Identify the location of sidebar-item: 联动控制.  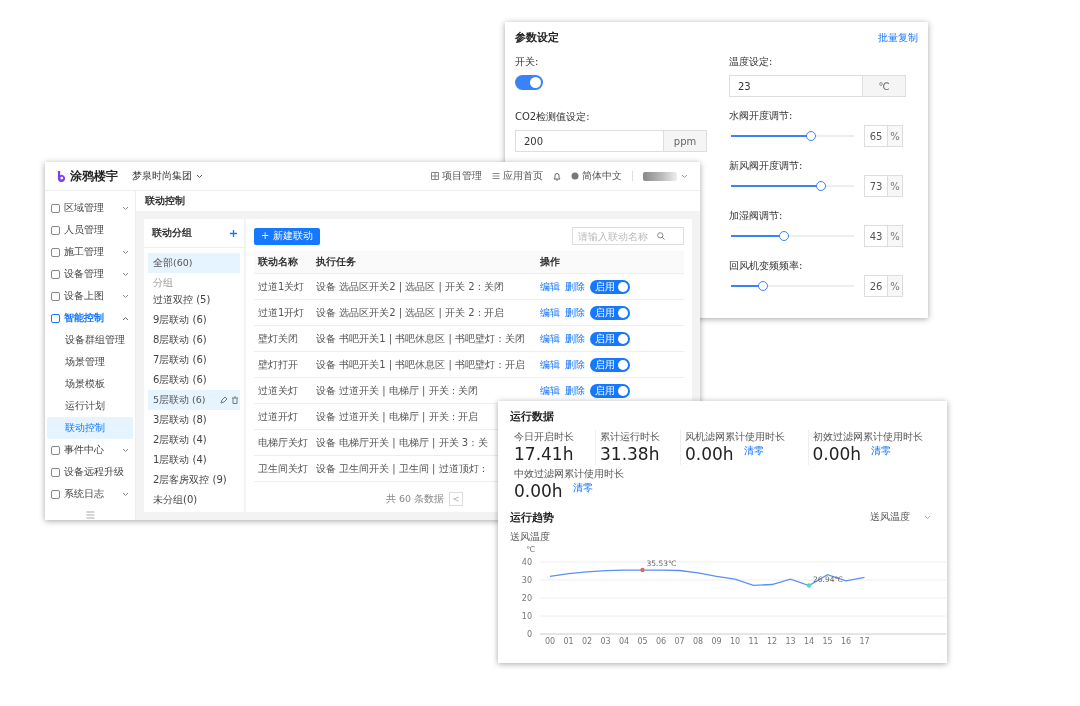
(90, 428).